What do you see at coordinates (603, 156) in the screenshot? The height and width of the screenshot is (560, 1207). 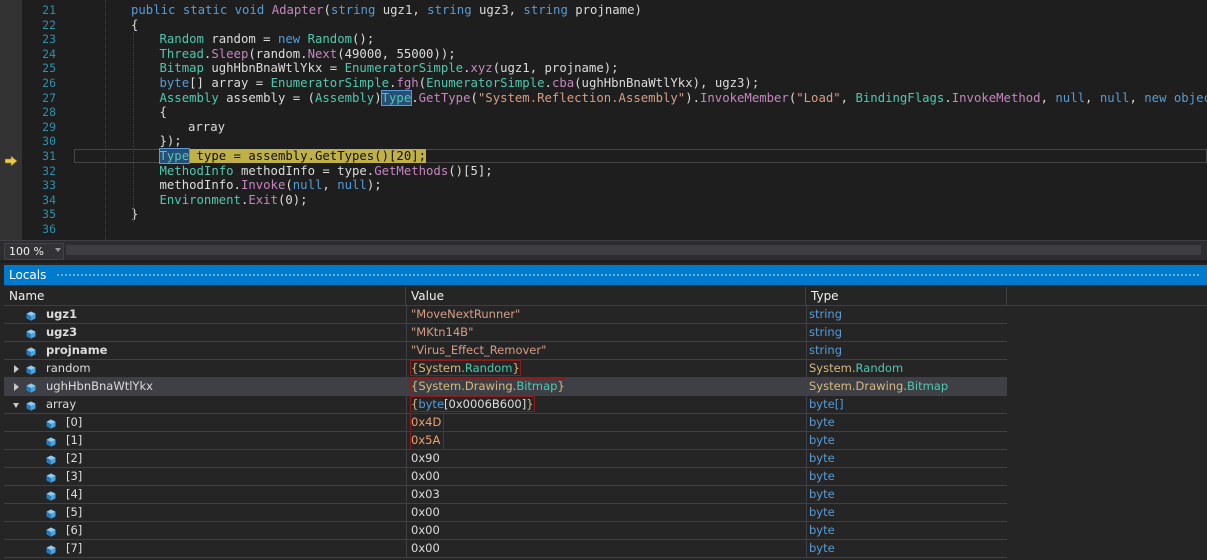 I see `code-line: 31 Type type = assembly.GetTypes()[20];` at bounding box center [603, 156].